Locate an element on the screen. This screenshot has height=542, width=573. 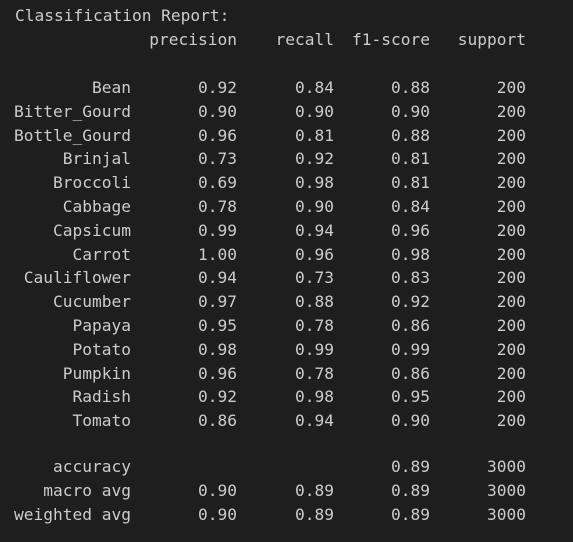
row-label: Cucumber is located at coordinates (92, 302).